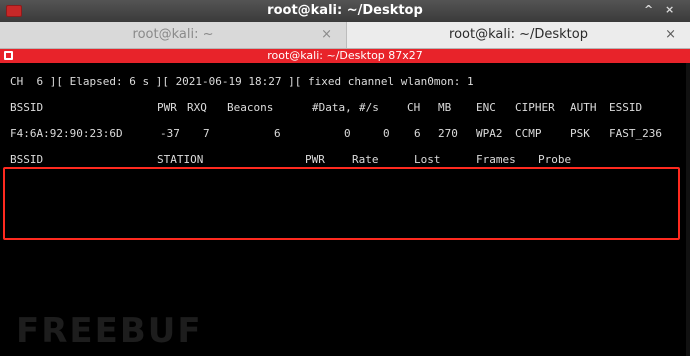 This screenshot has width=690, height=356. I want to click on ap-col-bssid: BSSID, so click(27, 107).